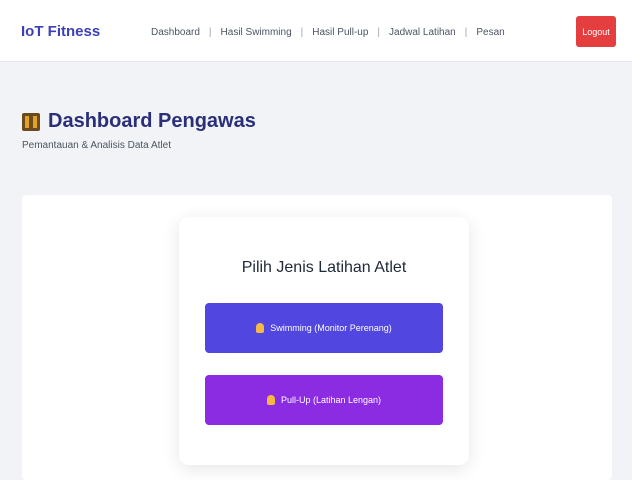 The width and height of the screenshot is (632, 480). What do you see at coordinates (317, 121) in the screenshot?
I see `title-row: Dashboard Pengawas` at bounding box center [317, 121].